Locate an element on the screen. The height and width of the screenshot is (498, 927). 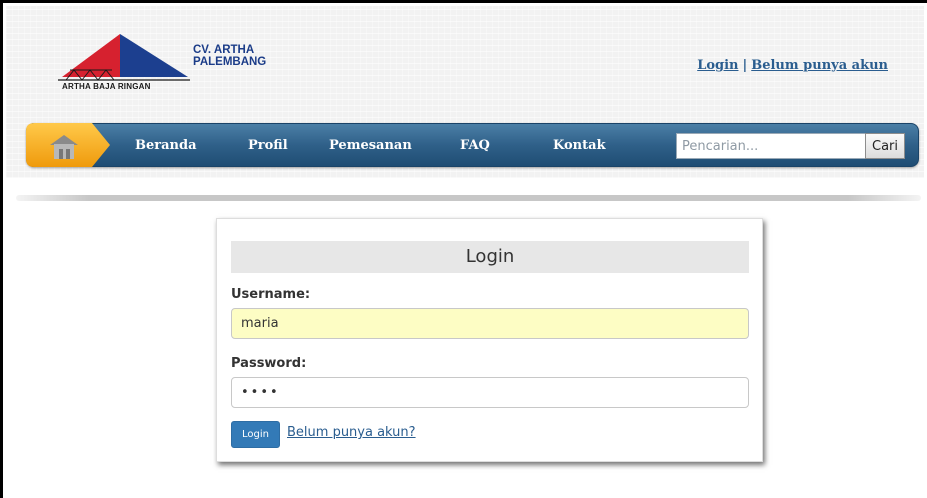
nav-pemesanan: Pemesanan is located at coordinates (370, 145).